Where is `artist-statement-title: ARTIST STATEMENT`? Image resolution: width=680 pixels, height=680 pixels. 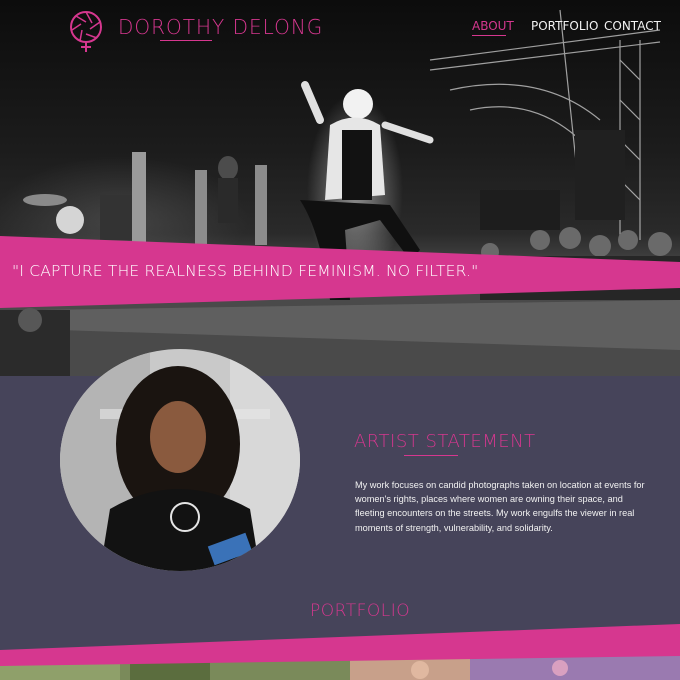 artist-statement-title: ARTIST STATEMENT is located at coordinates (445, 441).